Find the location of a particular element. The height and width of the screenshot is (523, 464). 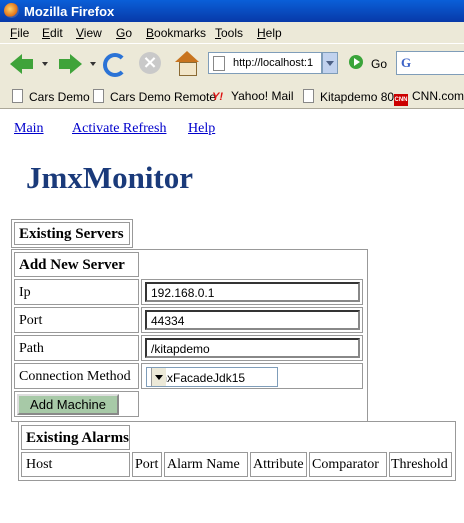

port-input: 44334 is located at coordinates (252, 320).